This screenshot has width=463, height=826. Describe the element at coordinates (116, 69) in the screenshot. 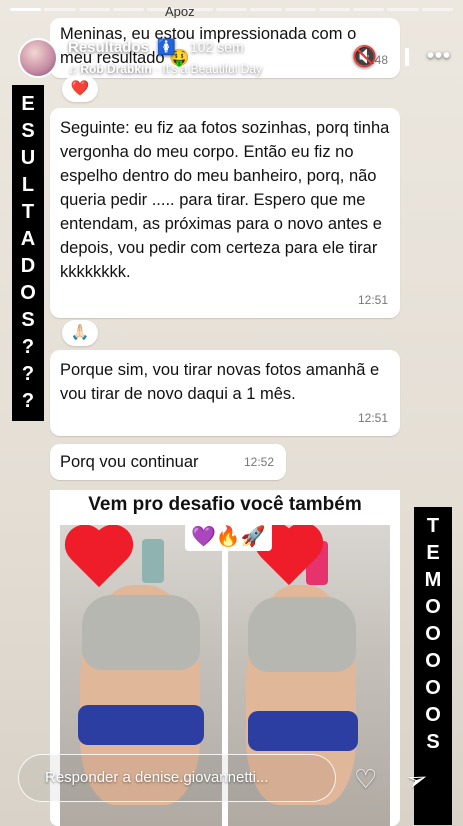

I see `music-artist: Rob Drabkin` at that location.